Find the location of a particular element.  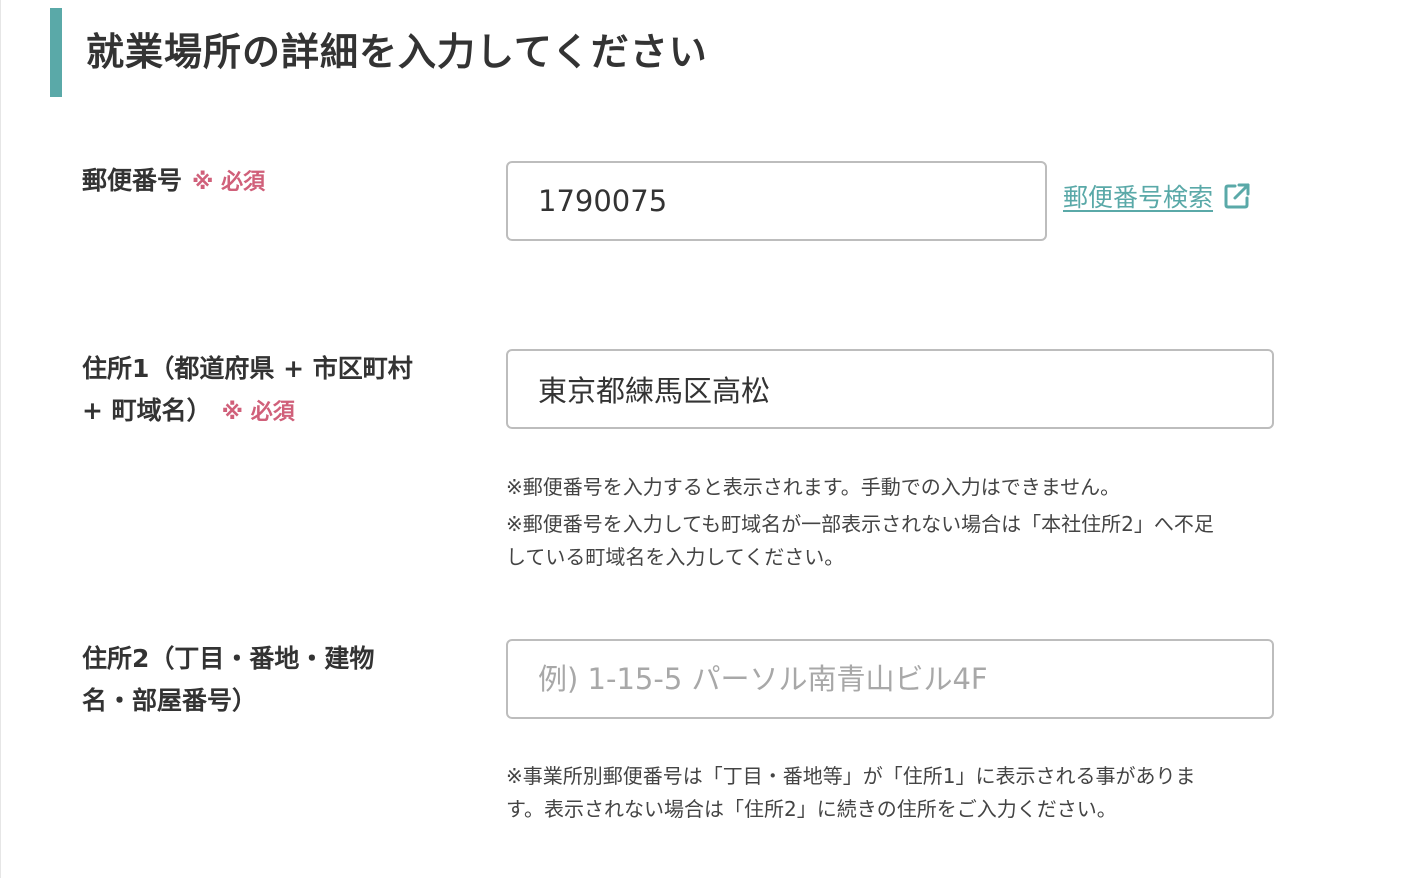

postal-code-search-link: 郵便番号検索 is located at coordinates (1157, 196).